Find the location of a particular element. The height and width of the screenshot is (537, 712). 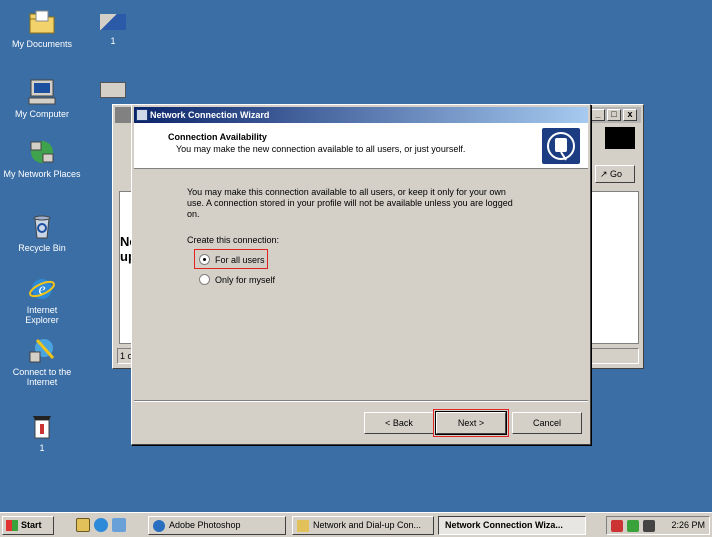

network-cable-icon is located at coordinates (113, 22).